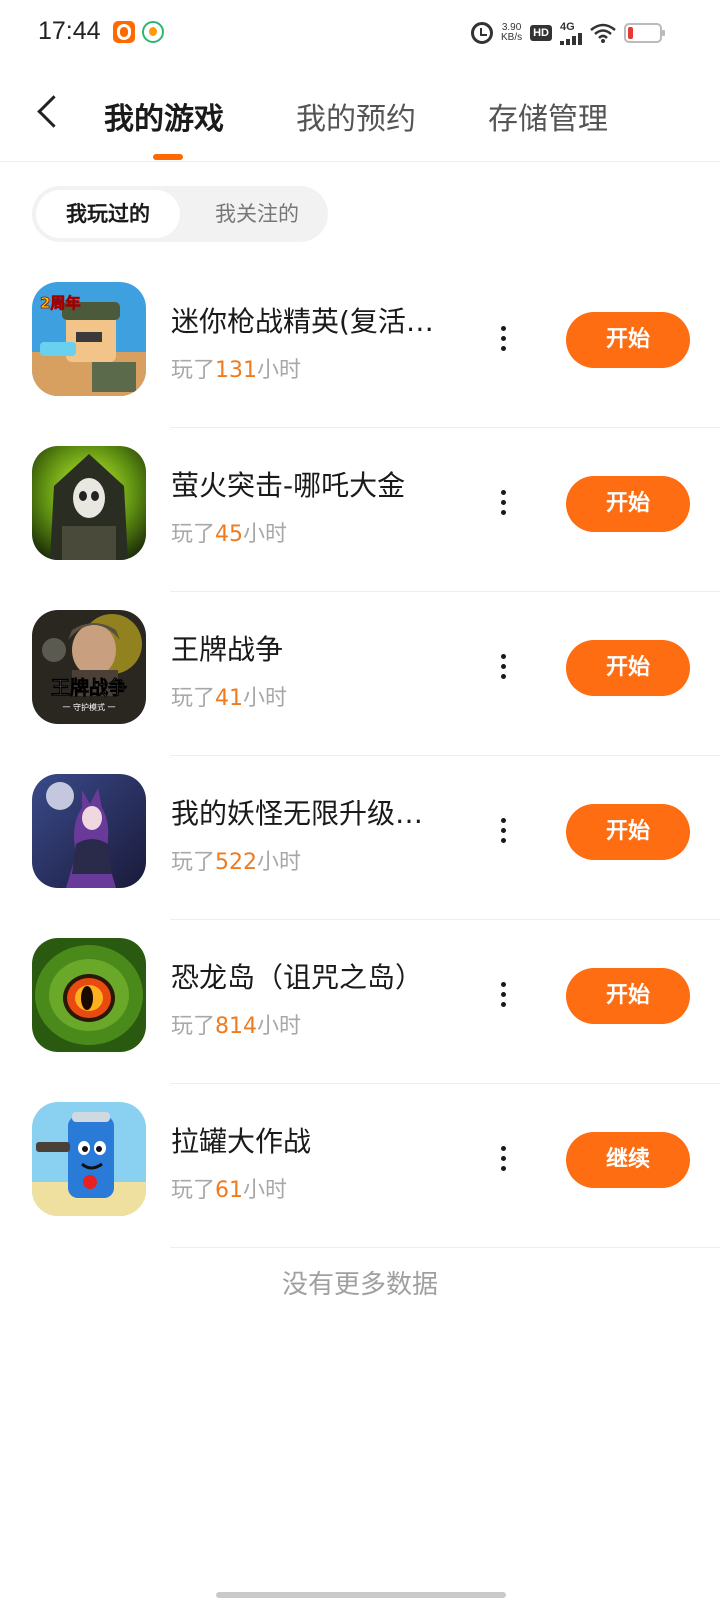 The image size is (720, 1600). I want to click on status-bar: 17:44 3.90 KB/s HD 4G, so click(360, 33).